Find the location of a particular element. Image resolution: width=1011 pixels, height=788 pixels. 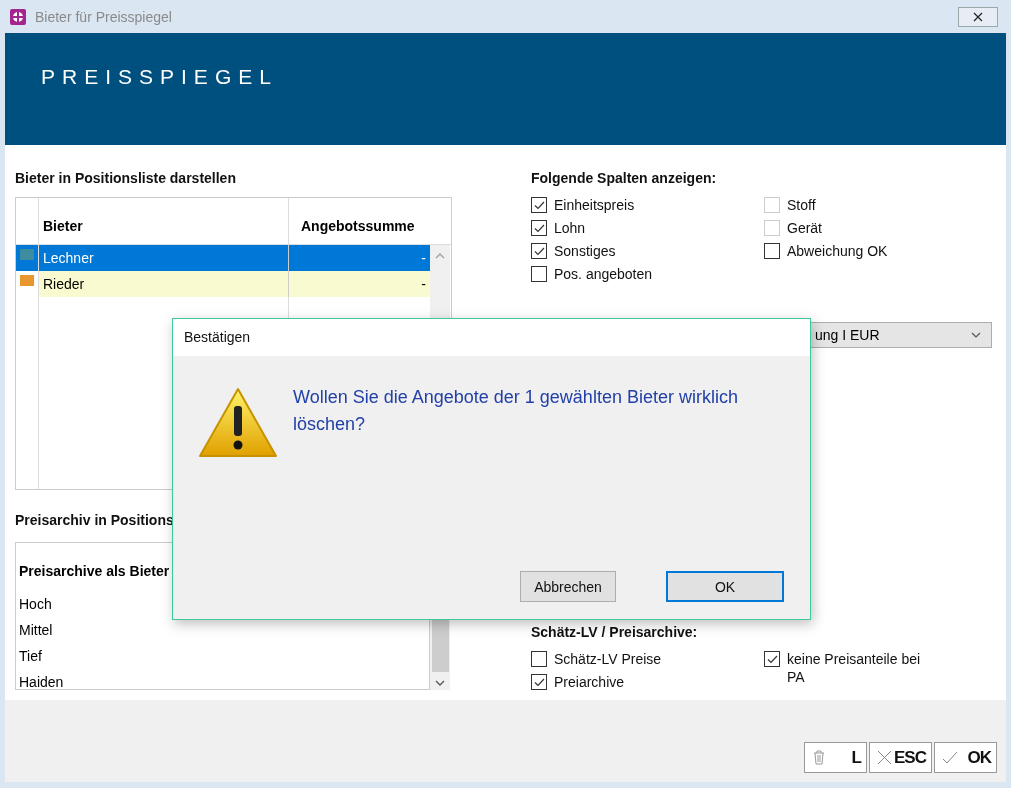

section-heading: Preisarchiv in Positions is located at coordinates (95, 520).